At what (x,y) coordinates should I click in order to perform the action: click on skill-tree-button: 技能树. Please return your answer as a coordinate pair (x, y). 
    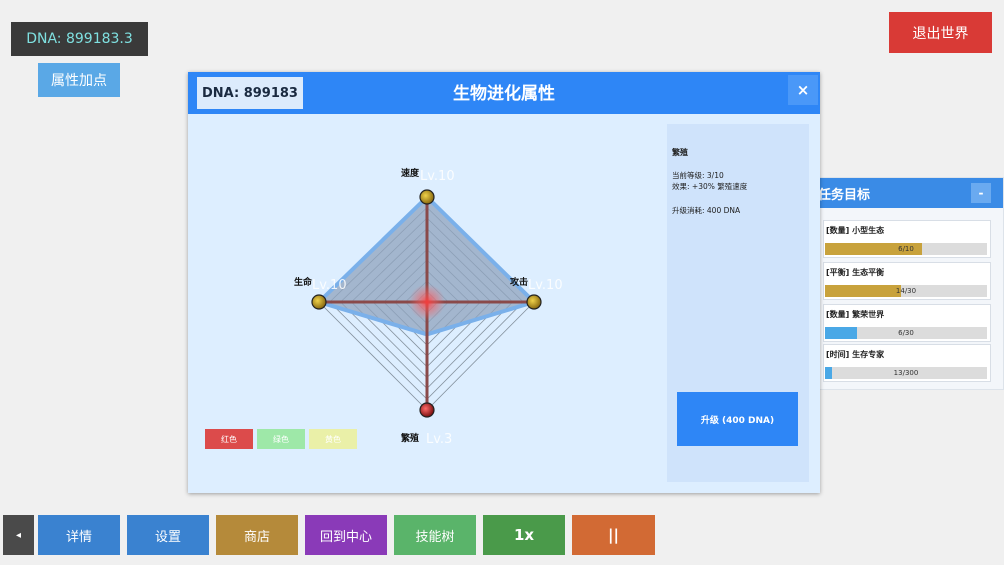
    Looking at the image, I should click on (435, 535).